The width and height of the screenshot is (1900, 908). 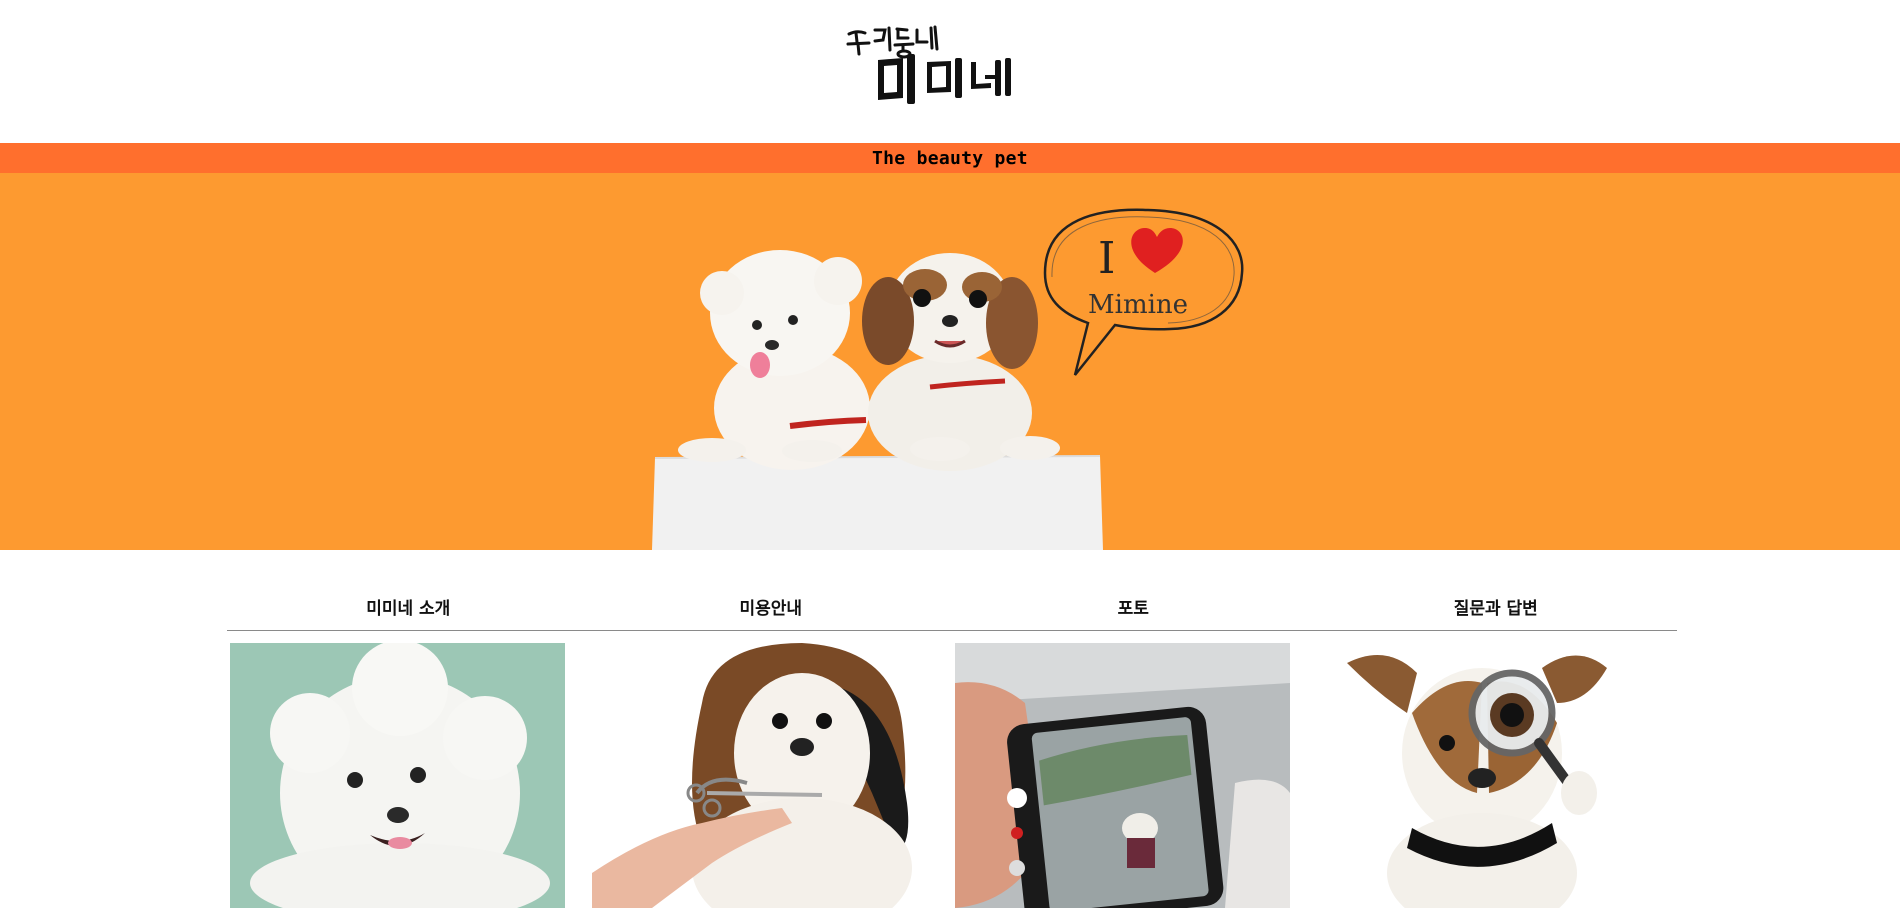 I want to click on card-qna, so click(x=1484, y=775).